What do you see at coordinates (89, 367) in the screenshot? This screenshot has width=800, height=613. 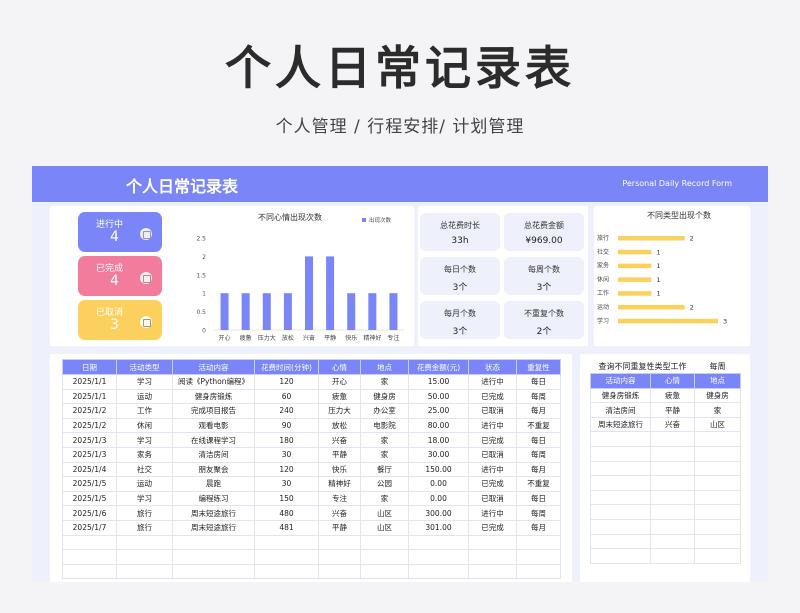 I see `column-header: 日期` at bounding box center [89, 367].